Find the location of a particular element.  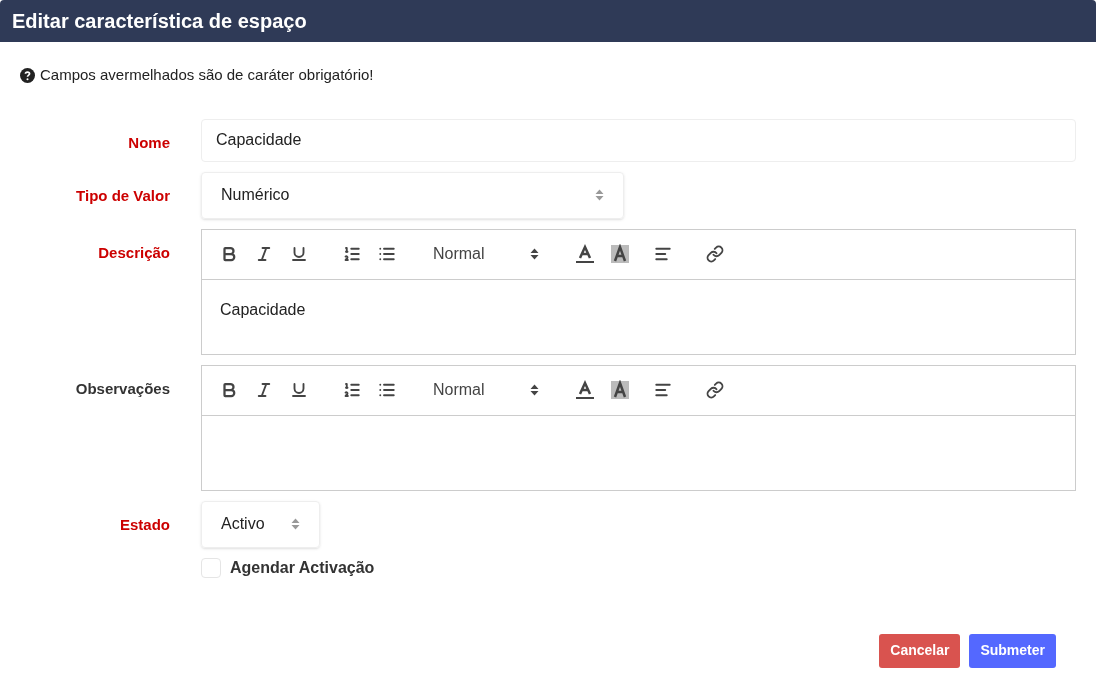

field-label: Tipo de Valor is located at coordinates (123, 195).